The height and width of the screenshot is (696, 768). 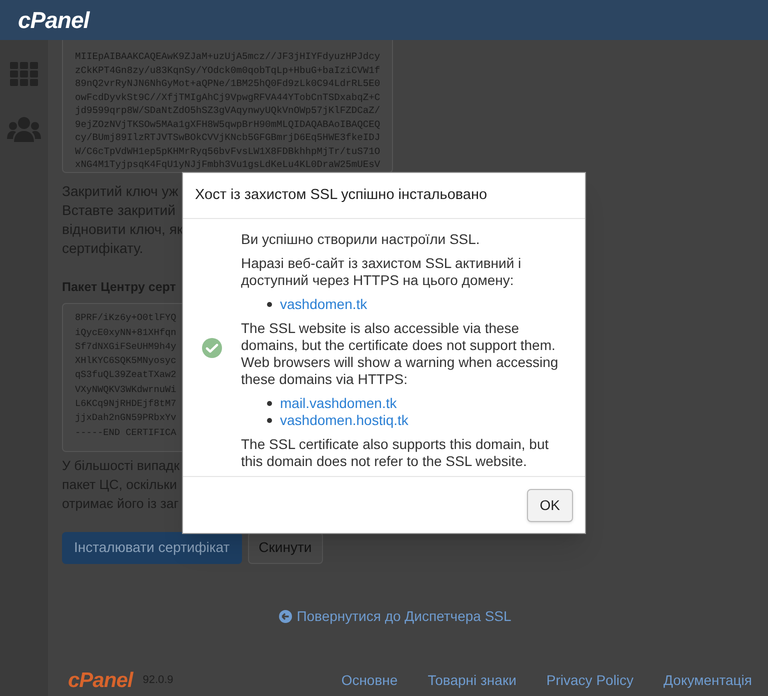 I want to click on footer-link: Privacy Policy, so click(x=590, y=680).